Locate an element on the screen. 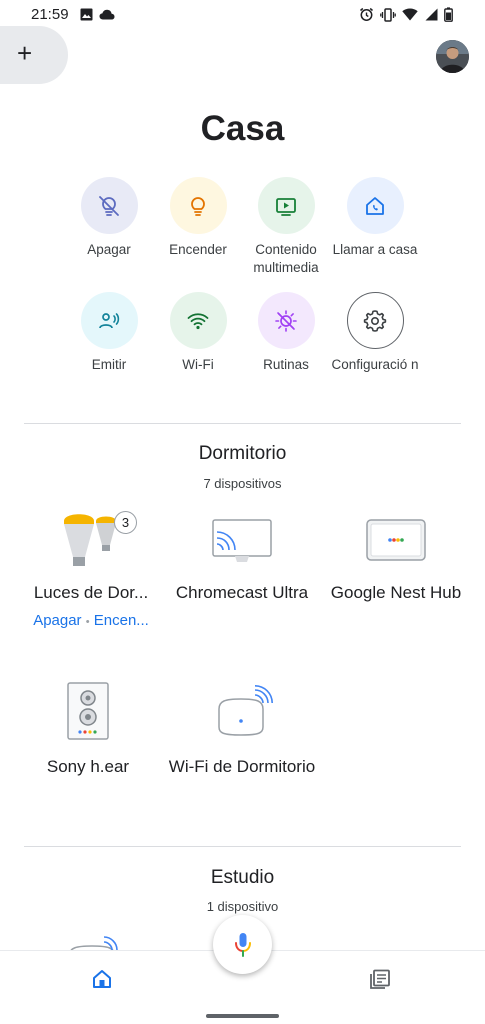 The height and width of the screenshot is (1024, 485). voice-assistant-button is located at coordinates (242, 944).